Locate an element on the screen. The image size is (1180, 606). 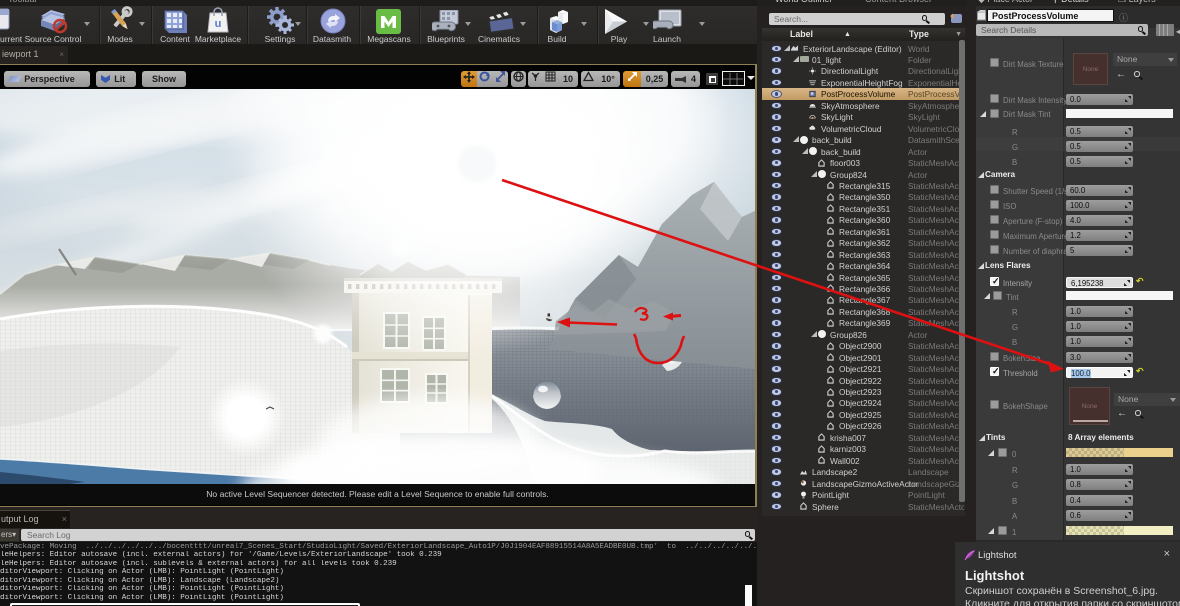
svg-text: u is located at coordinates (218, 24).